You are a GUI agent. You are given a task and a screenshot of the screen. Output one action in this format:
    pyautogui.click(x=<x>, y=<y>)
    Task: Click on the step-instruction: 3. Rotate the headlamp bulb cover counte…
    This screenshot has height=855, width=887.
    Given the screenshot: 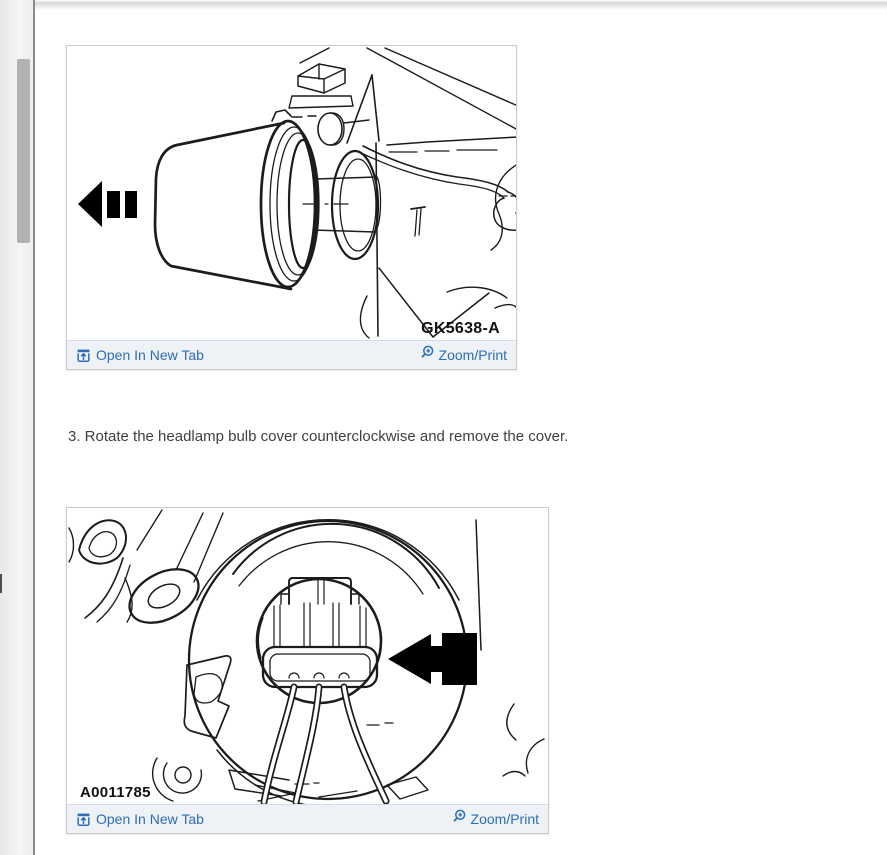 What is the action you would take?
    pyautogui.click(x=318, y=436)
    